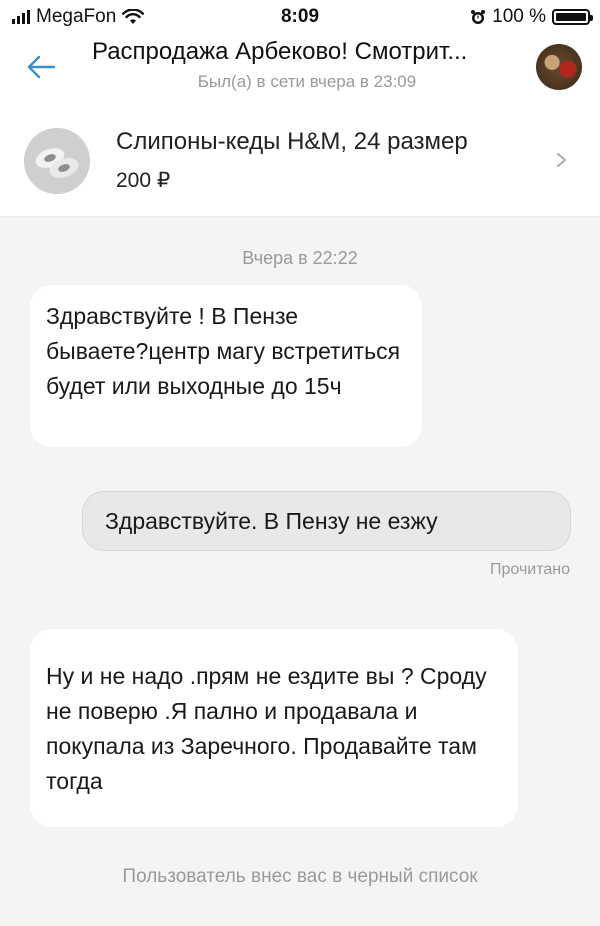  Describe the element at coordinates (326, 521) in the screenshot. I see `outgoing-message: Здравствуйте. В Пензу не езжу` at that location.